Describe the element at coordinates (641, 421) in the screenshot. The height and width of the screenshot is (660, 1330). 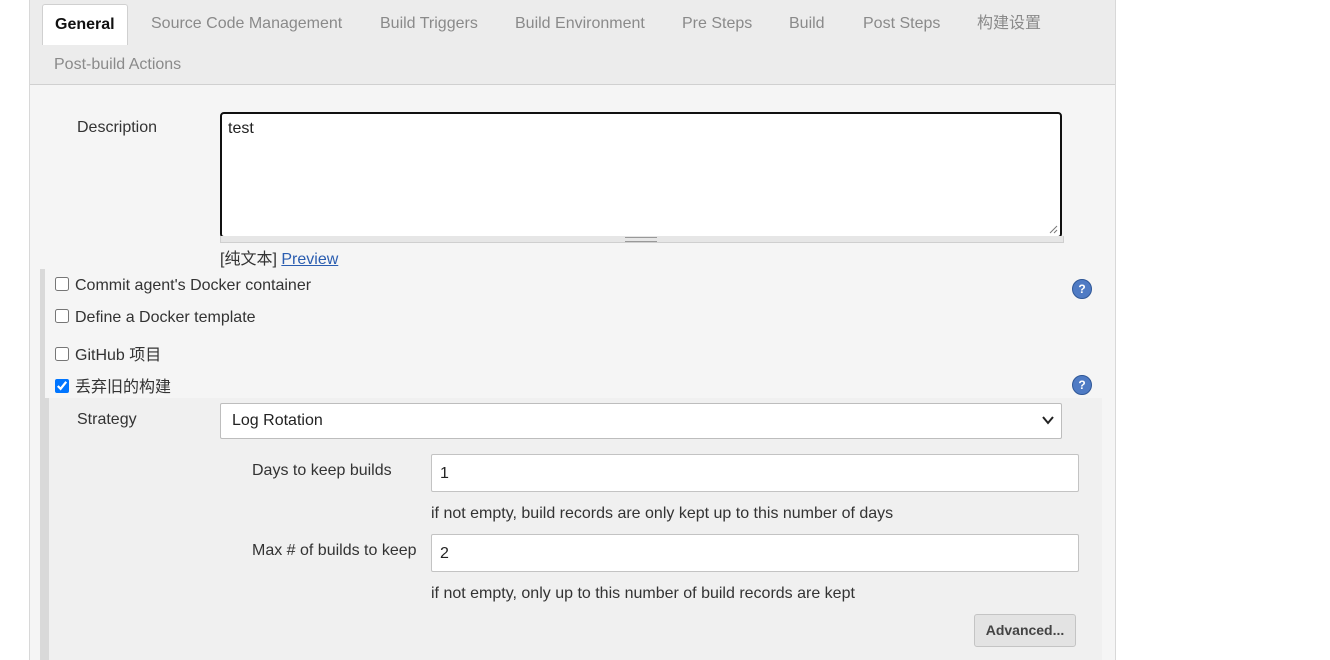
I see `strategy-select: Log Rotation` at that location.